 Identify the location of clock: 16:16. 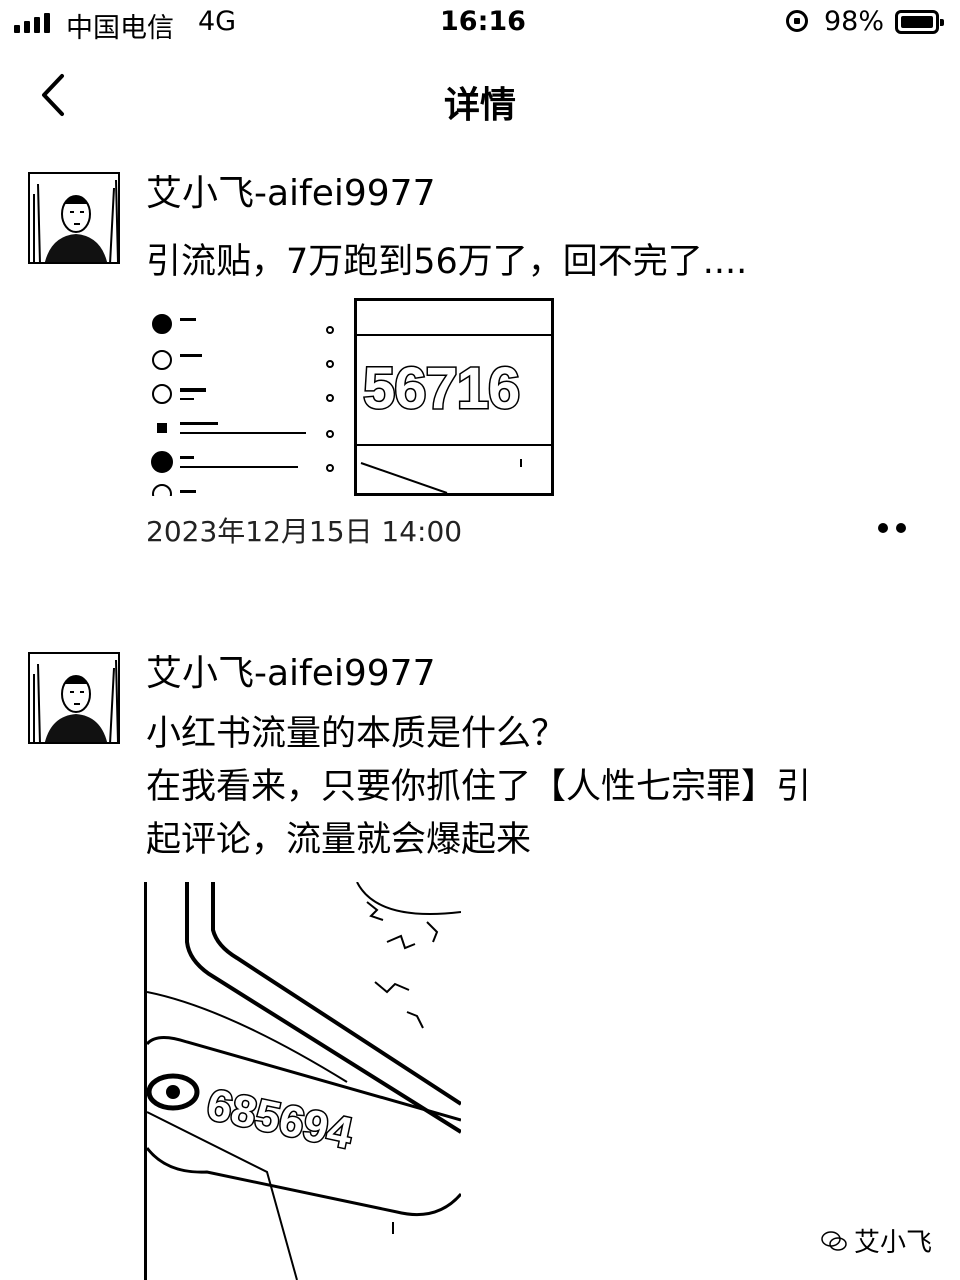
(483, 21).